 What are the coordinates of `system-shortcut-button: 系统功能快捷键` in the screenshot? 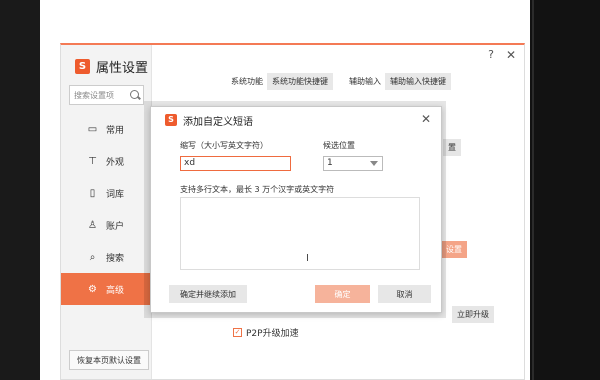 It's located at (300, 81).